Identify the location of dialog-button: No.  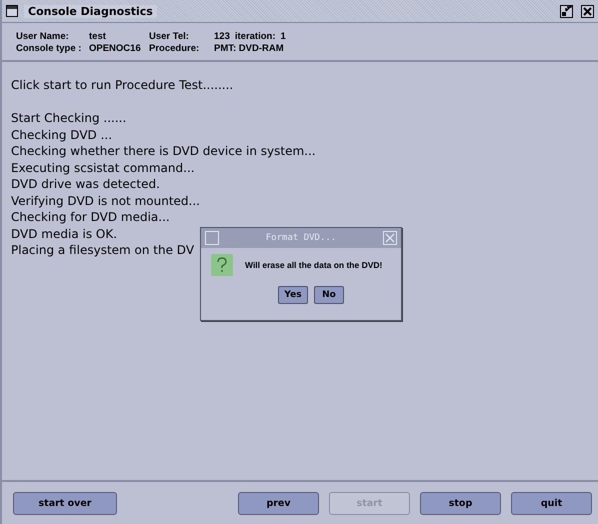
(329, 295).